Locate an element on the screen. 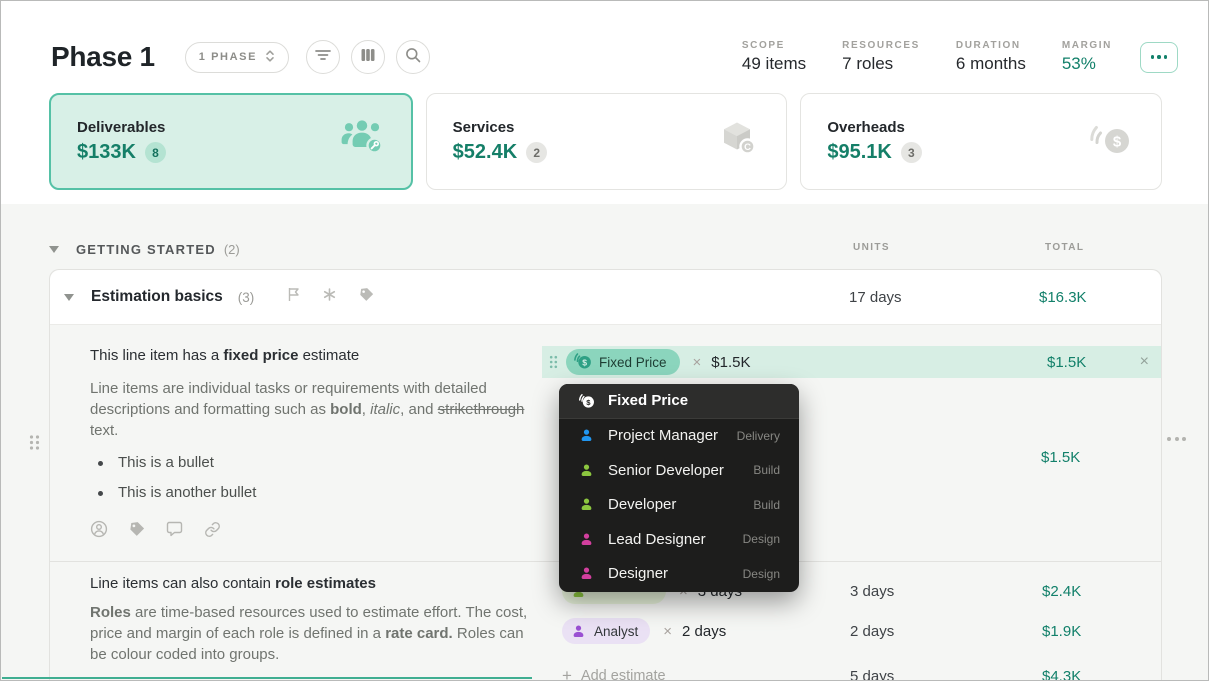  bullet-item: This is another bullet is located at coordinates (316, 492).